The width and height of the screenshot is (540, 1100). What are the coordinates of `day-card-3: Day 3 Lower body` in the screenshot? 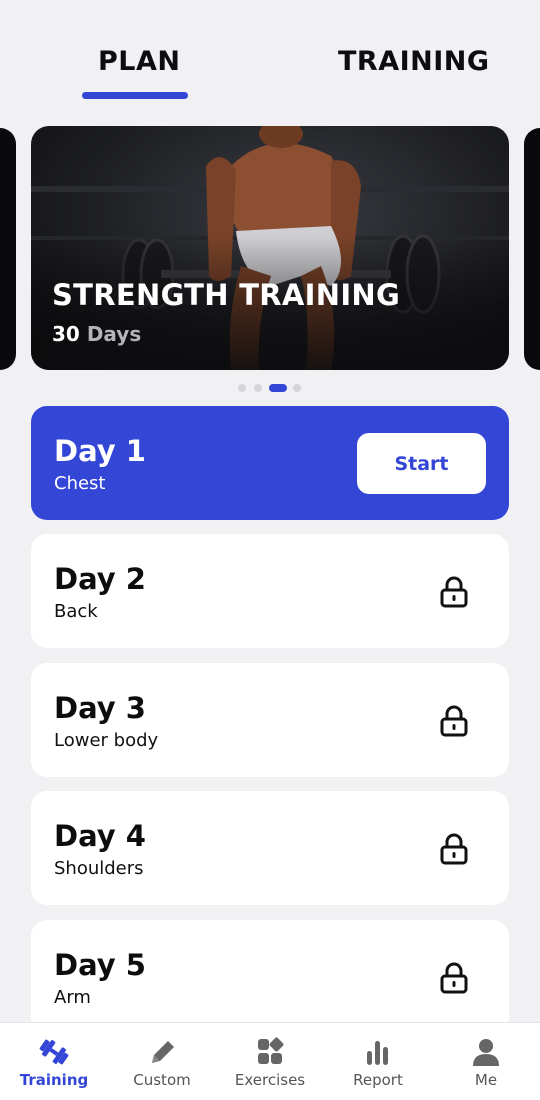 It's located at (270, 720).